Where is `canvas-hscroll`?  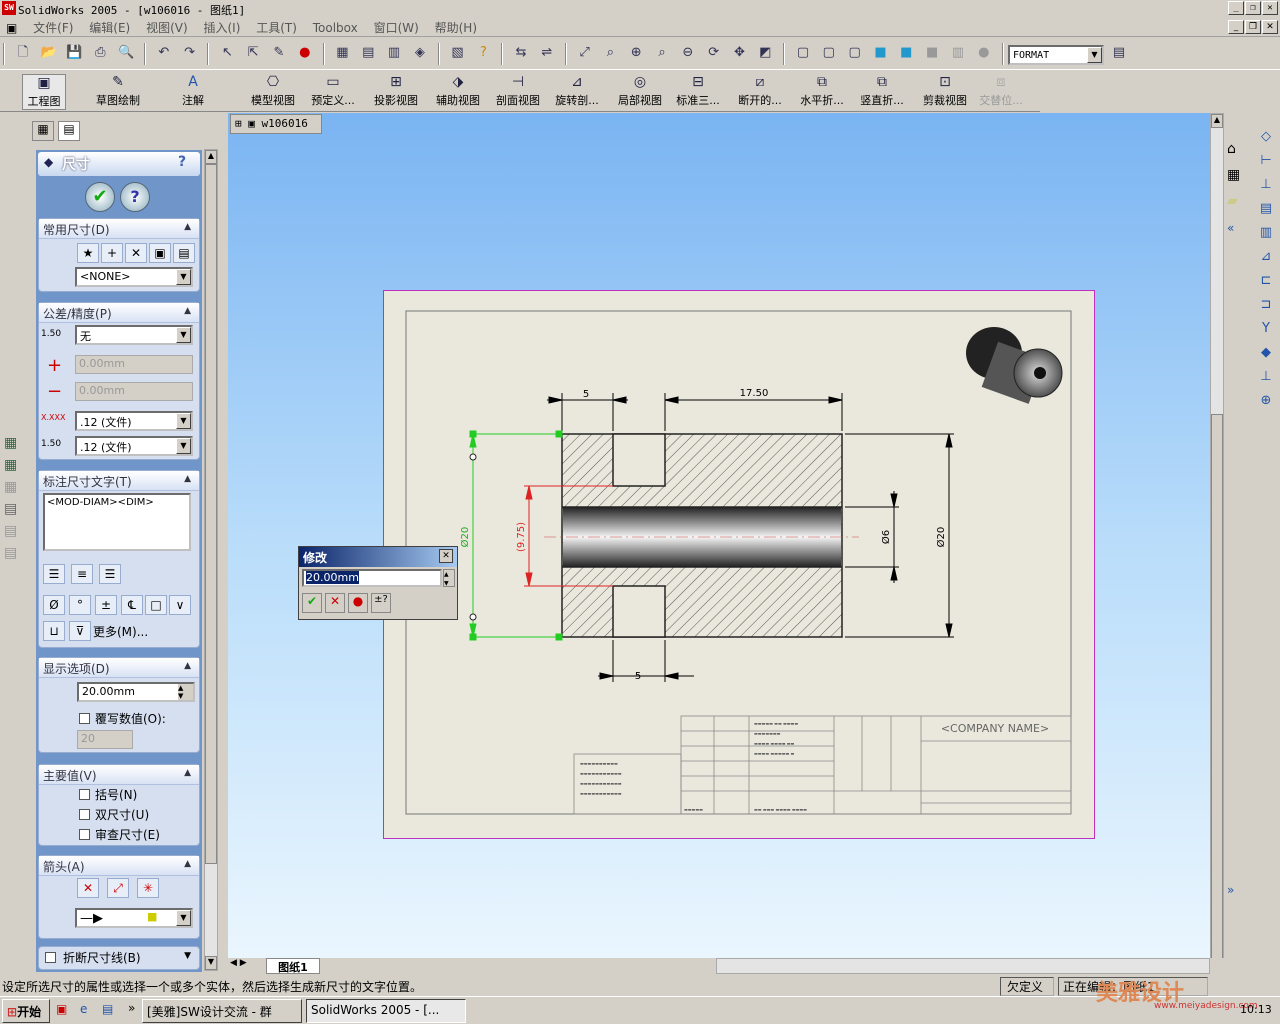 canvas-hscroll is located at coordinates (963, 966).